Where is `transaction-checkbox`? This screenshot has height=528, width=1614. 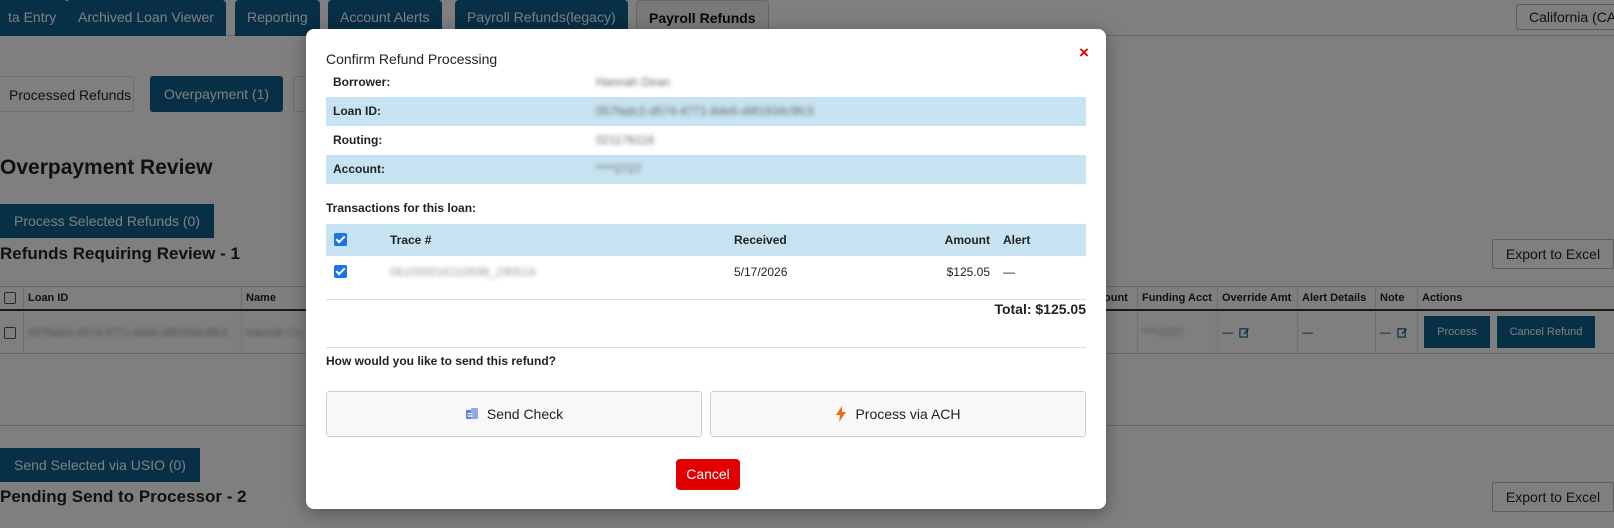
transaction-checkbox is located at coordinates (340, 271).